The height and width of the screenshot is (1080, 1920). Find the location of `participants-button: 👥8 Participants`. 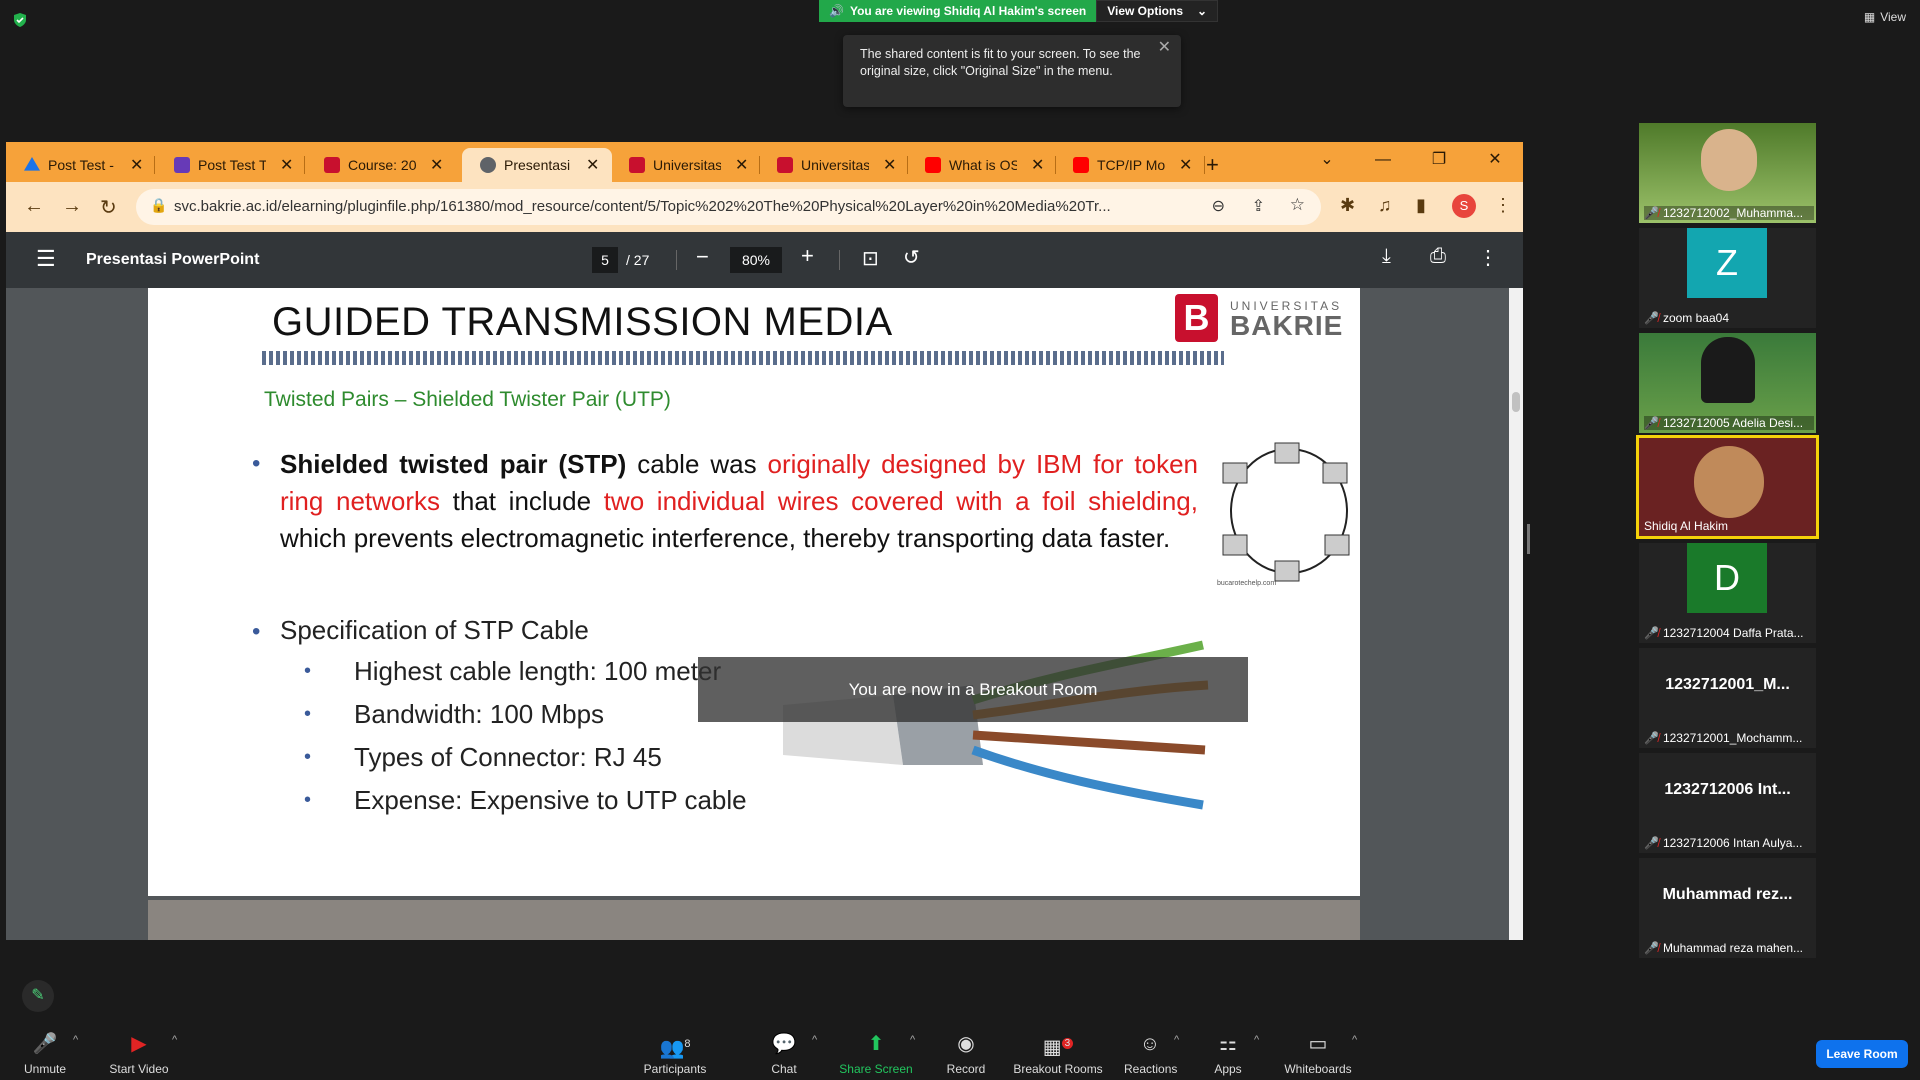

participants-button: 👥8 Participants is located at coordinates (675, 1054).